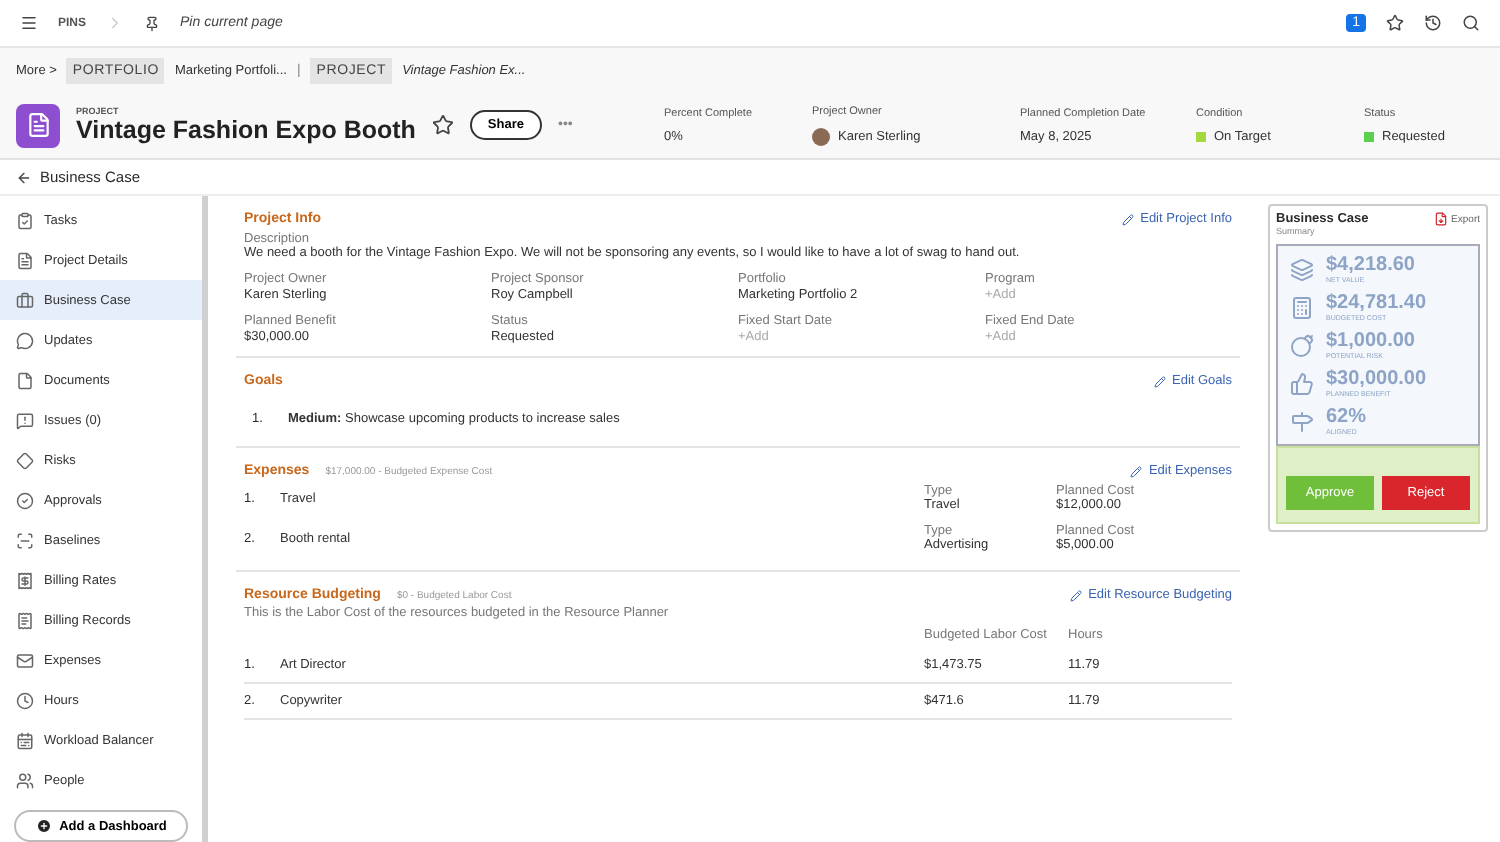 The height and width of the screenshot is (842, 1500). What do you see at coordinates (38, 125) in the screenshot?
I see `project-icon` at bounding box center [38, 125].